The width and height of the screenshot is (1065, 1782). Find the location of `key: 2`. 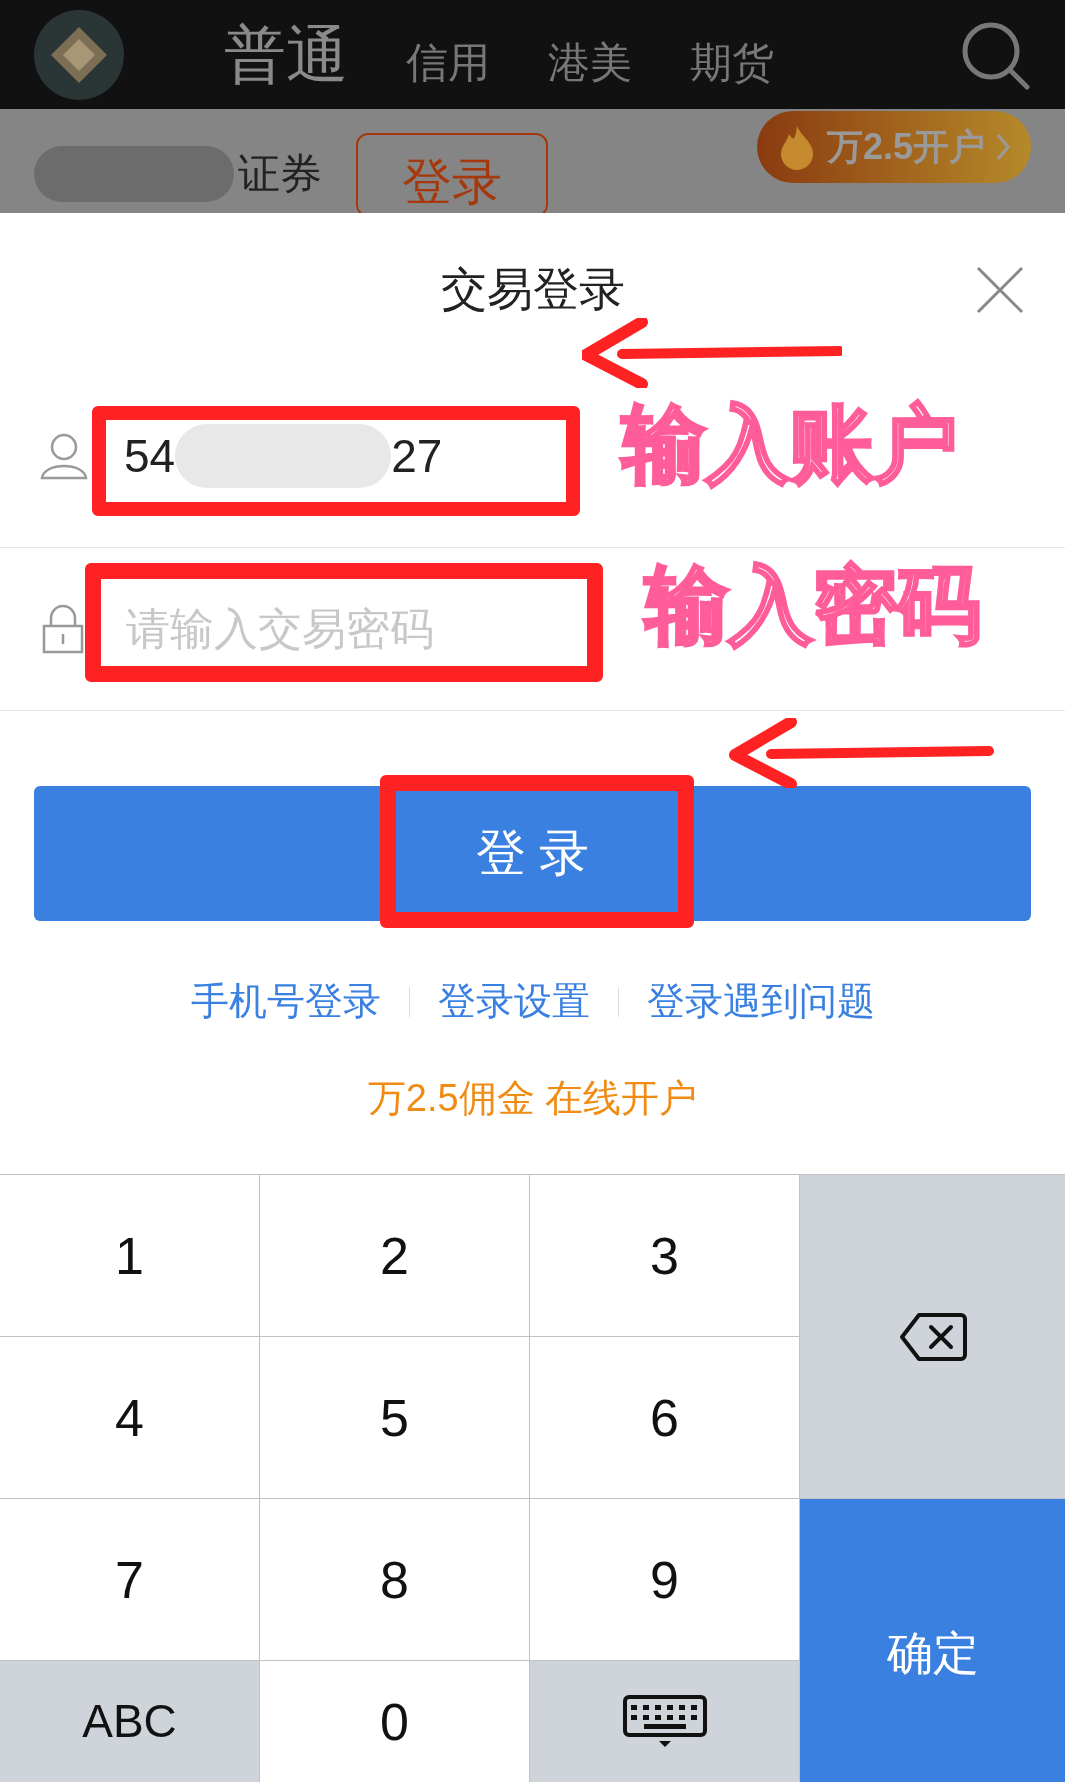

key: 2 is located at coordinates (394, 1255).